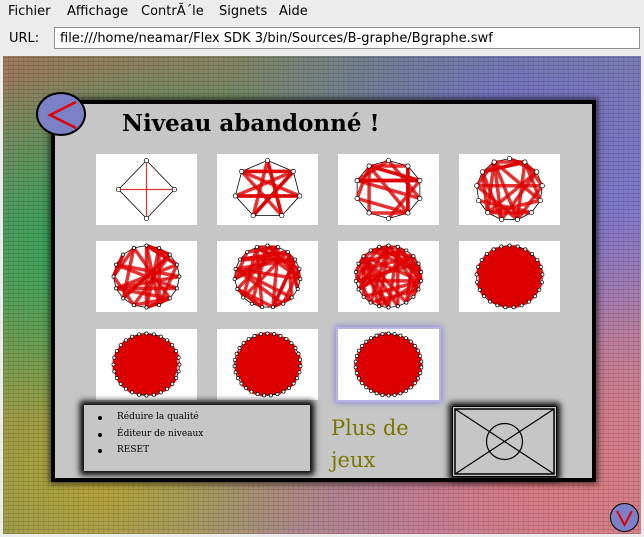 This screenshot has height=537, width=644. What do you see at coordinates (381, 444) in the screenshot?
I see `more-games-link: Plus de jeux` at bounding box center [381, 444].